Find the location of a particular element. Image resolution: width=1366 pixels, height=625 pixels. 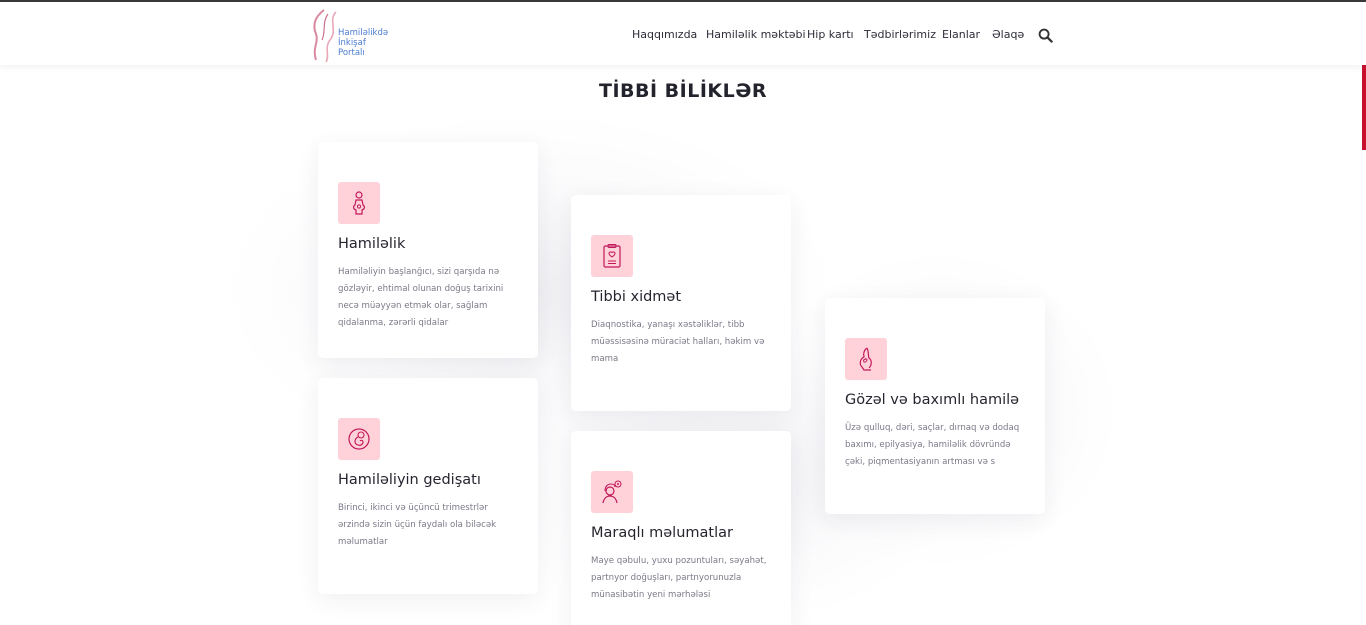

card-title: Maraqlı məlumatlar is located at coordinates (662, 533).